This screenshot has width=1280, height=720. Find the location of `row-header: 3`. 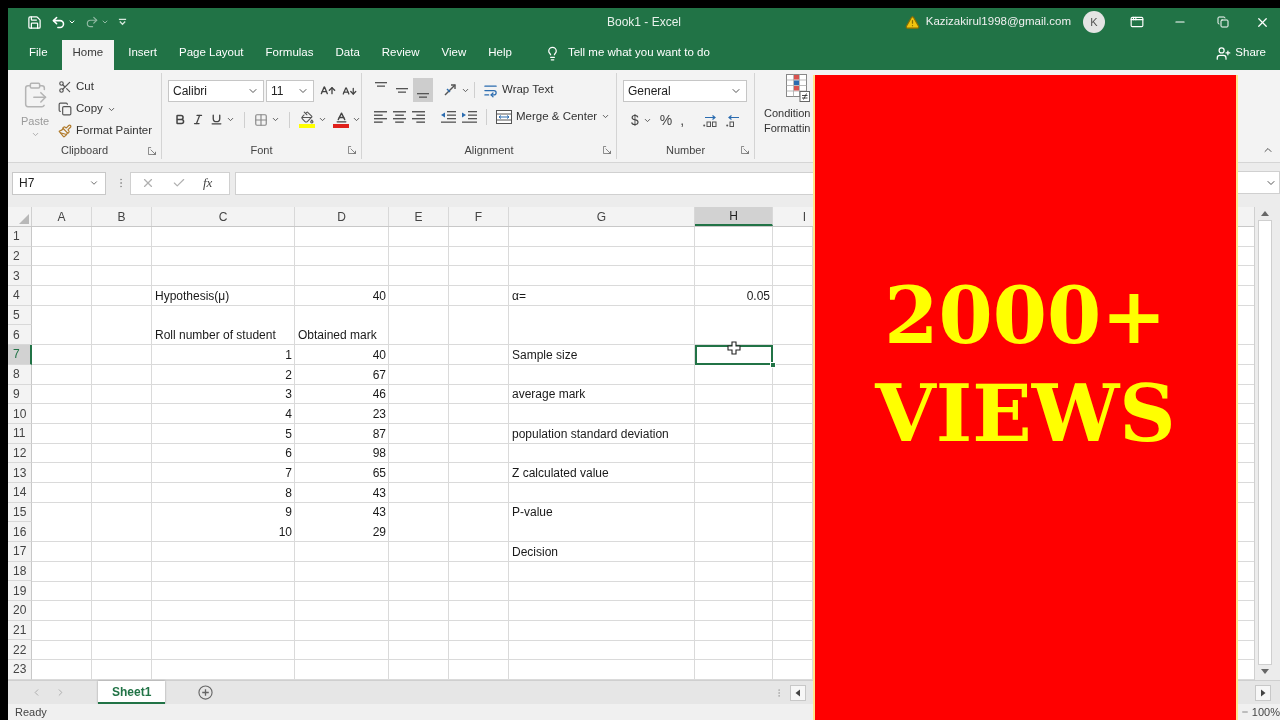

row-header: 3 is located at coordinates (20, 276).